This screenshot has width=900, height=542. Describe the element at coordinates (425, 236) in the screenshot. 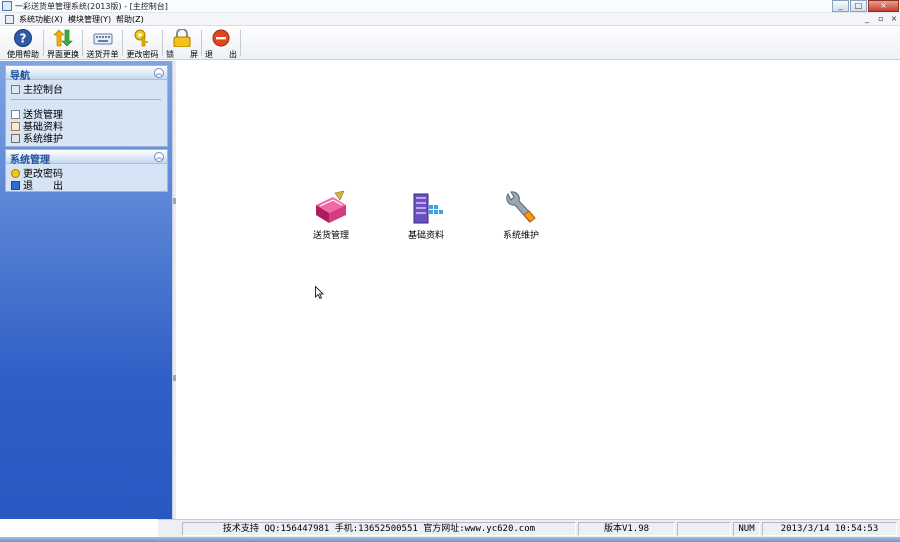

I see `module-label: 基础资料` at that location.